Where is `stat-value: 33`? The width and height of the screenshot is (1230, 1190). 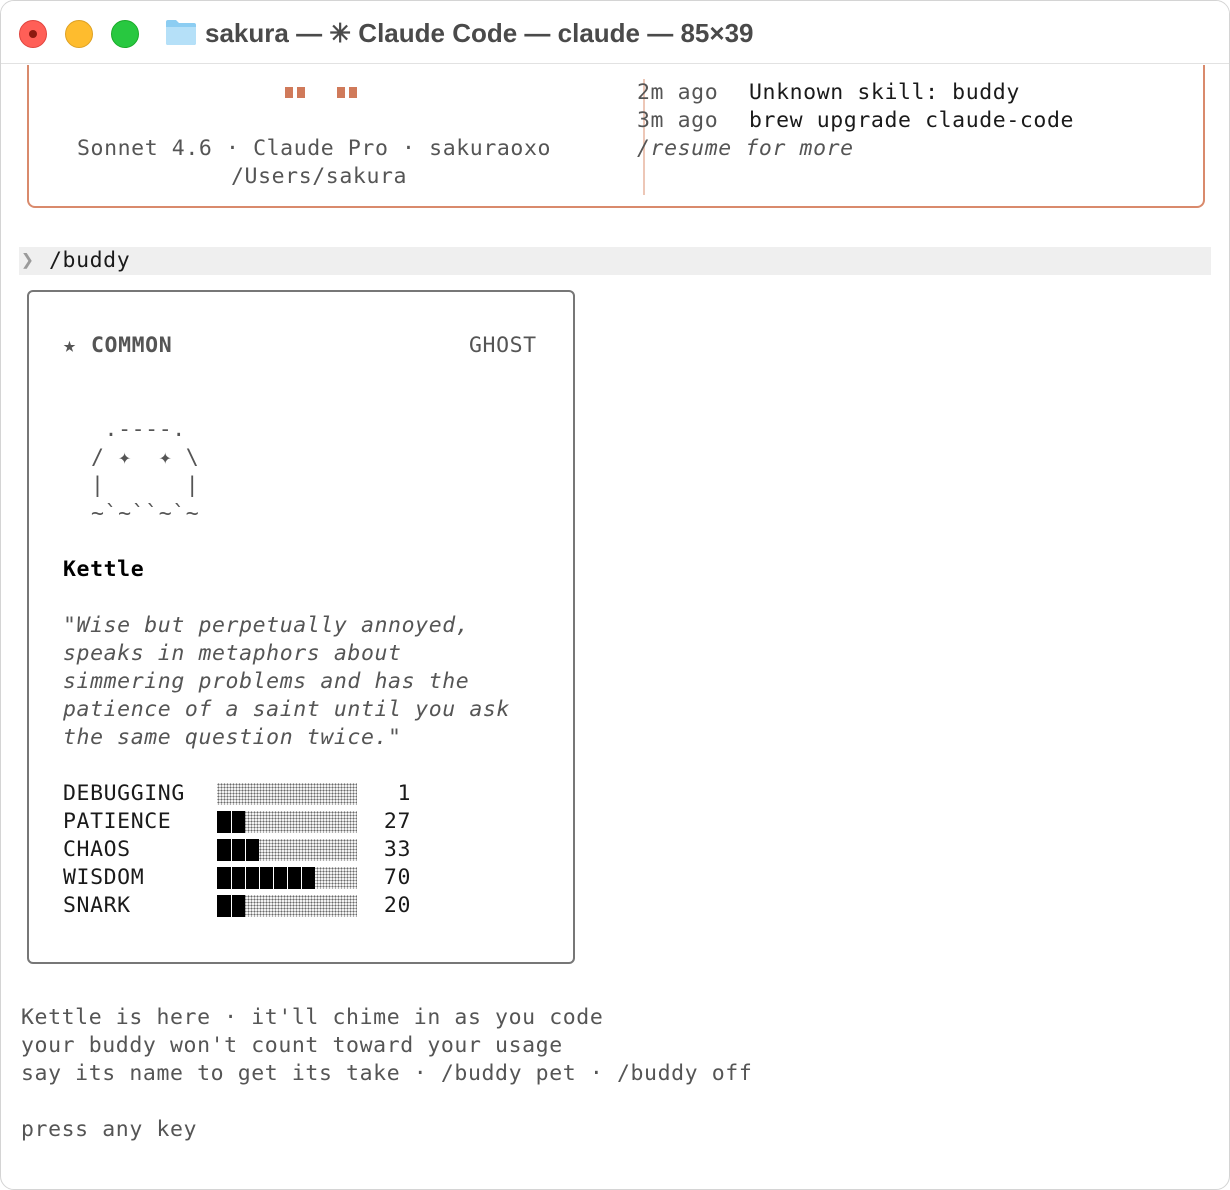
stat-value: 33 is located at coordinates (397, 849).